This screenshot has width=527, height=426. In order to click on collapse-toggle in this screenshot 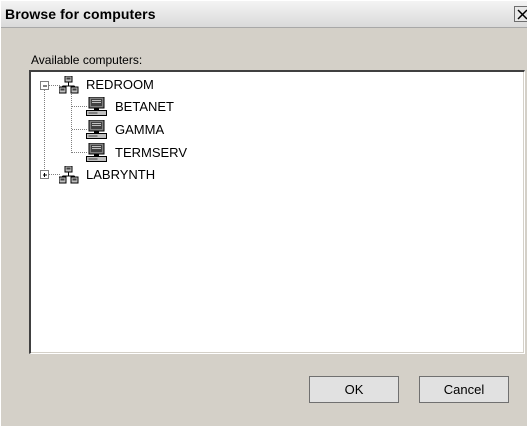, I will do `click(44, 85)`.